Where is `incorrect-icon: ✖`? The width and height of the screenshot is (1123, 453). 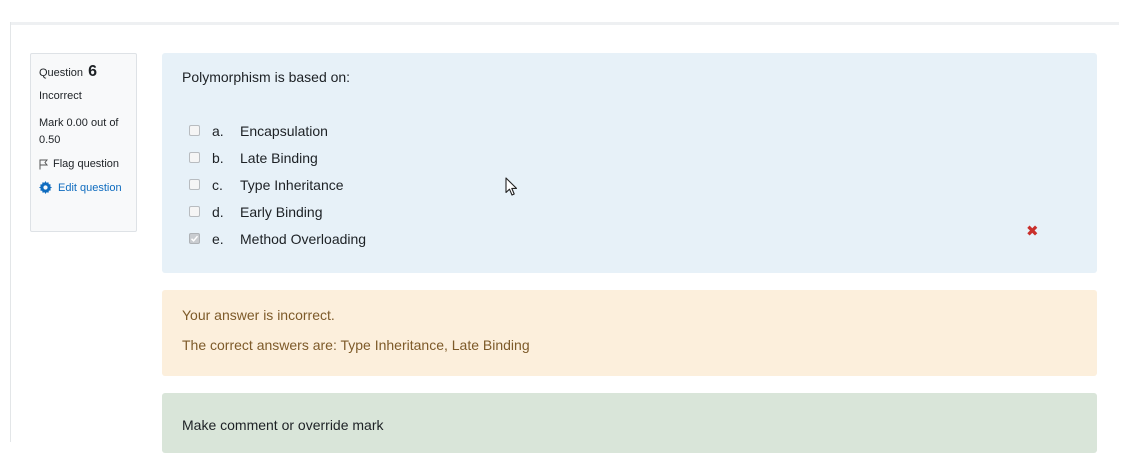 incorrect-icon: ✖ is located at coordinates (1032, 231).